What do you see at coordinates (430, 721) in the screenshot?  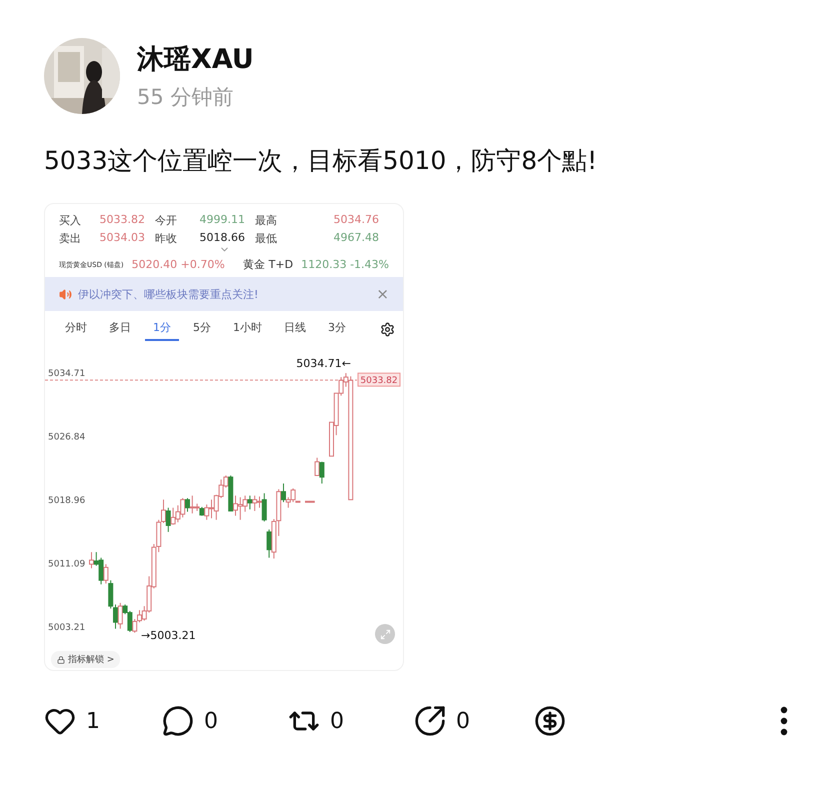 I see `share-icon` at bounding box center [430, 721].